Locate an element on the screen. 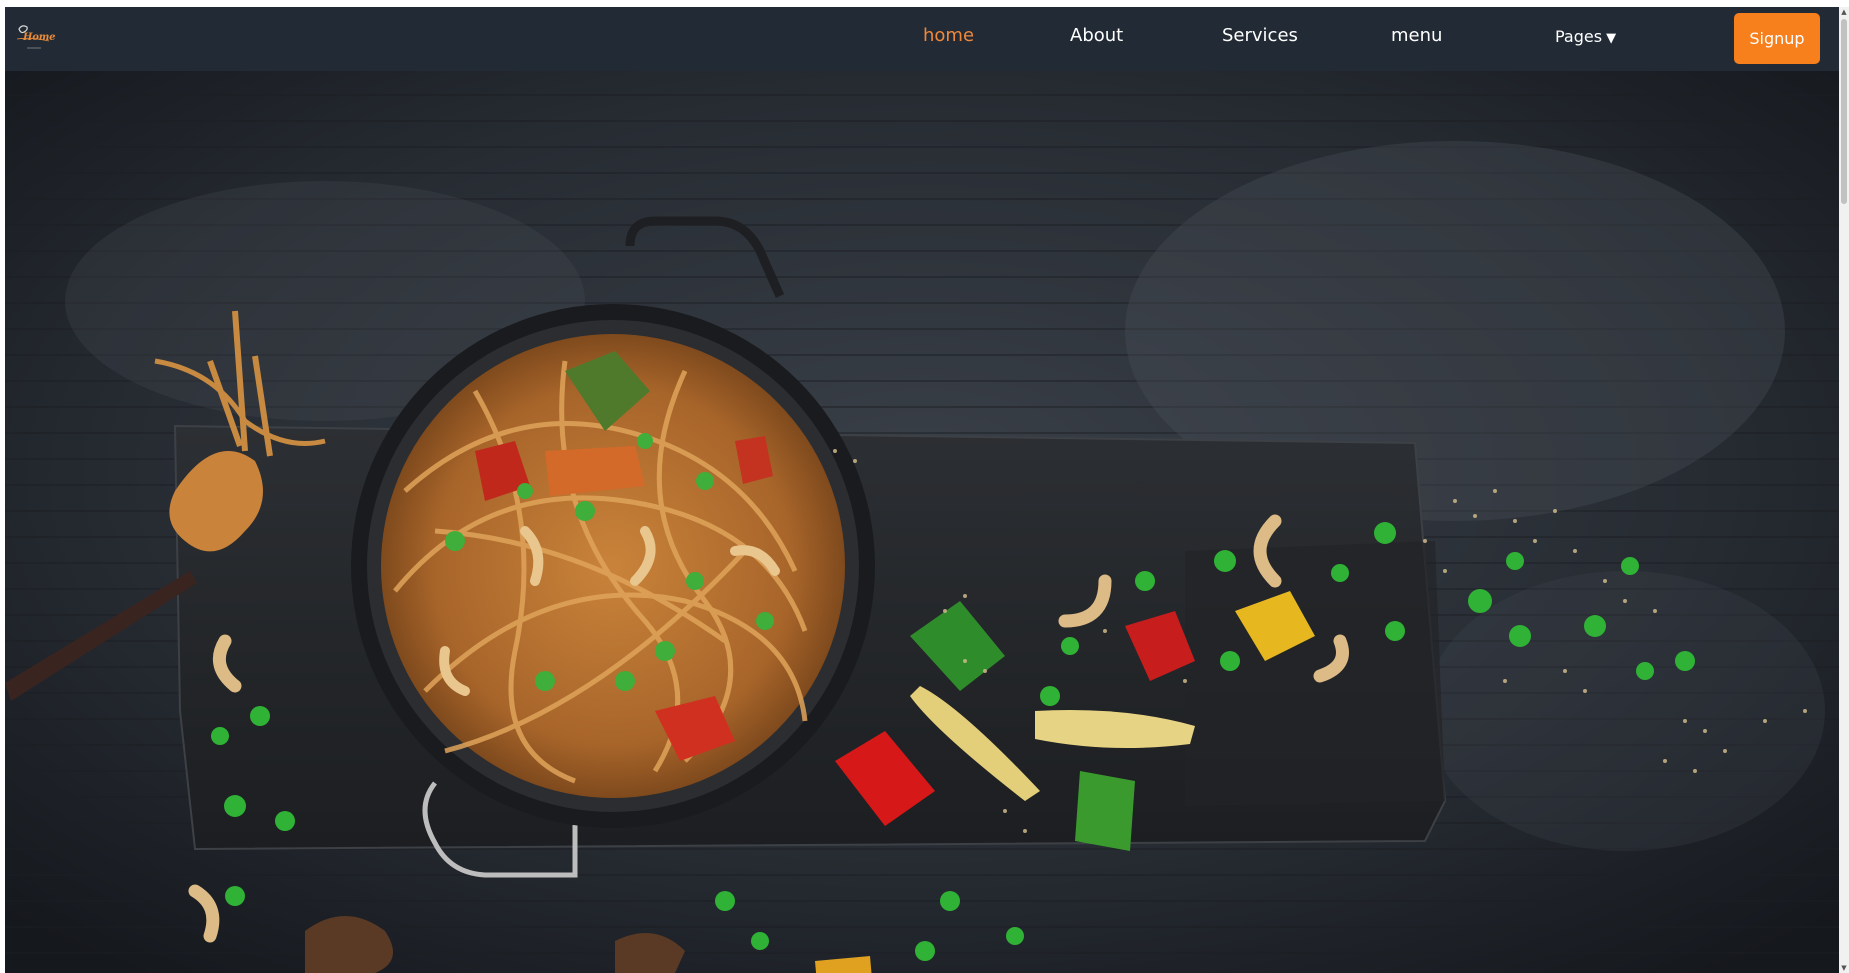 The width and height of the screenshot is (1849, 973). scroll-thumb is located at coordinates (1844, 111).